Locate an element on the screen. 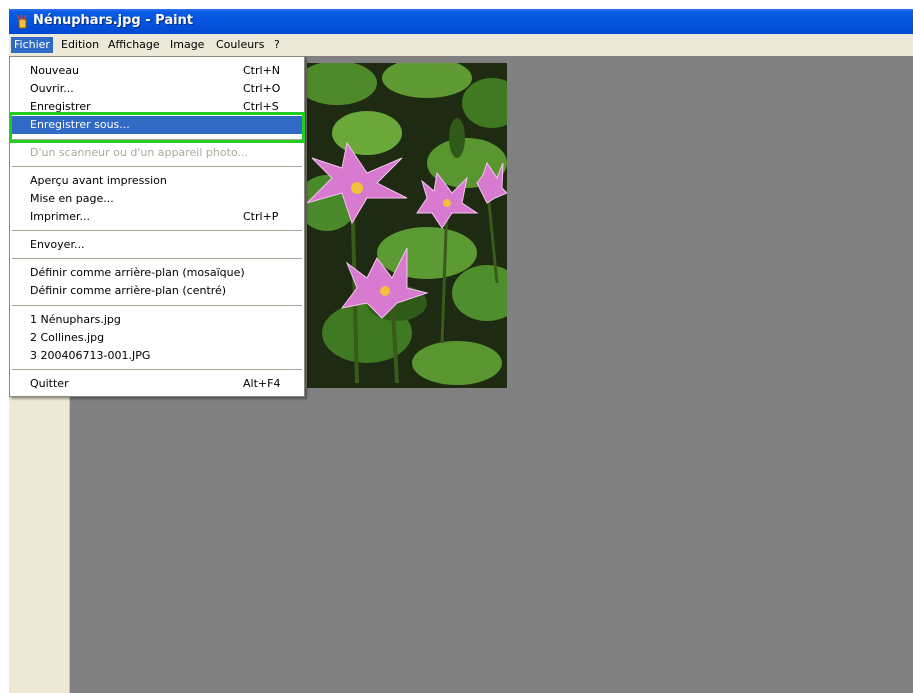  window-title: Nénuphars.jpg - Paint is located at coordinates (113, 20).